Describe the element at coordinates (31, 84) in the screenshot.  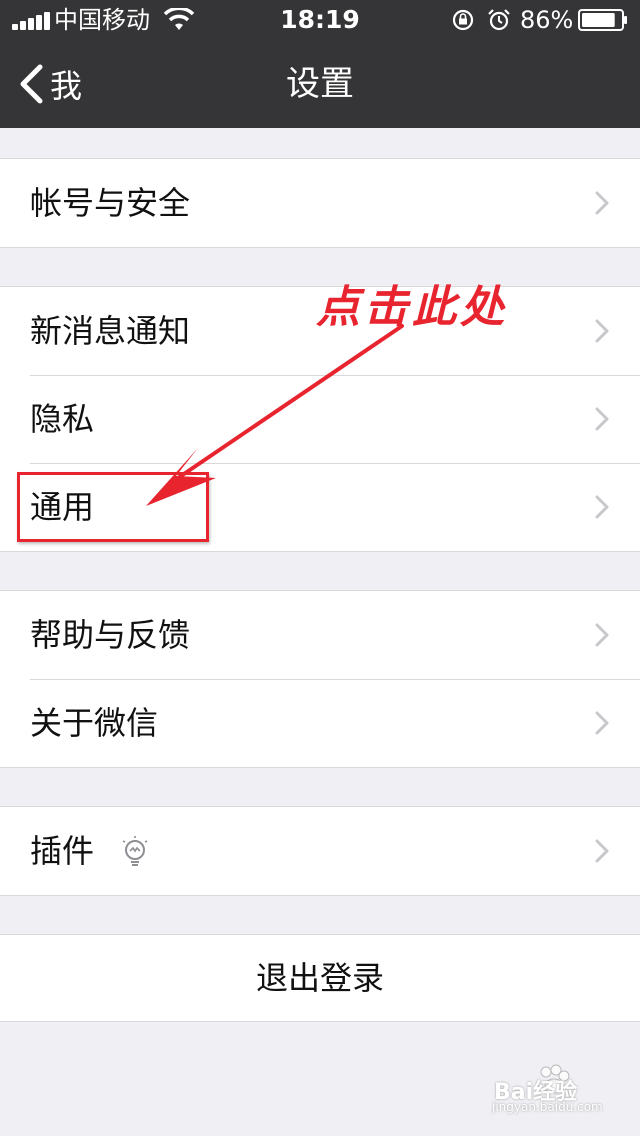
I see `chevron-left-icon` at that location.